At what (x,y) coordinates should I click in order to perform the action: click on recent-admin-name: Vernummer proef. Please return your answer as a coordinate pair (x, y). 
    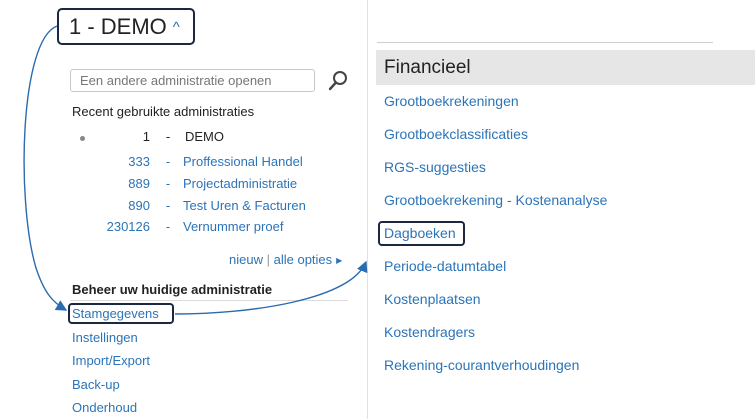
    Looking at the image, I should click on (233, 226).